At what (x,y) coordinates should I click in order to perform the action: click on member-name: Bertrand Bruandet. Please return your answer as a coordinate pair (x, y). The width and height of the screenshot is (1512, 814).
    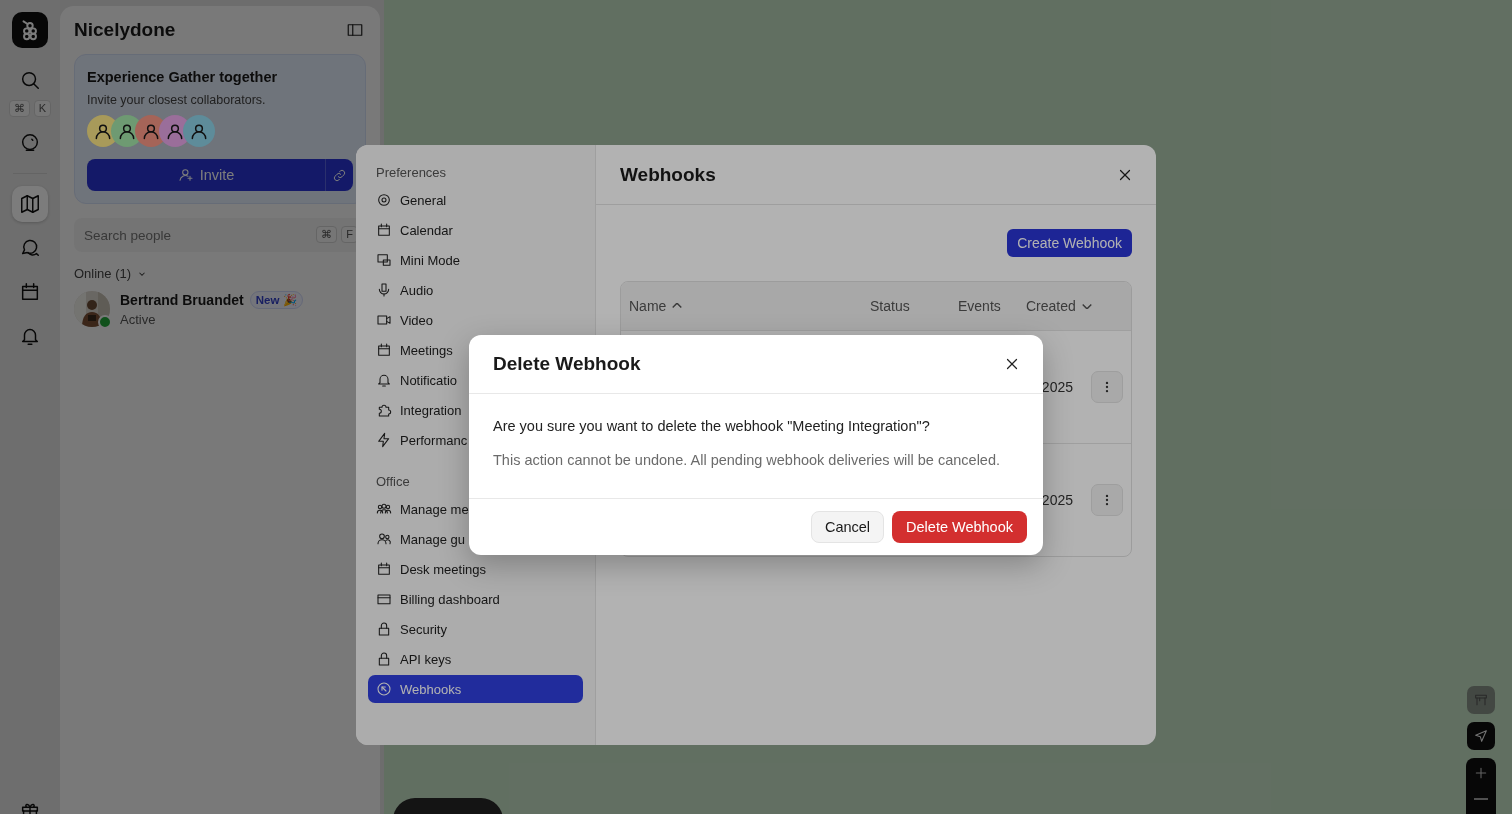
    Looking at the image, I should click on (182, 300).